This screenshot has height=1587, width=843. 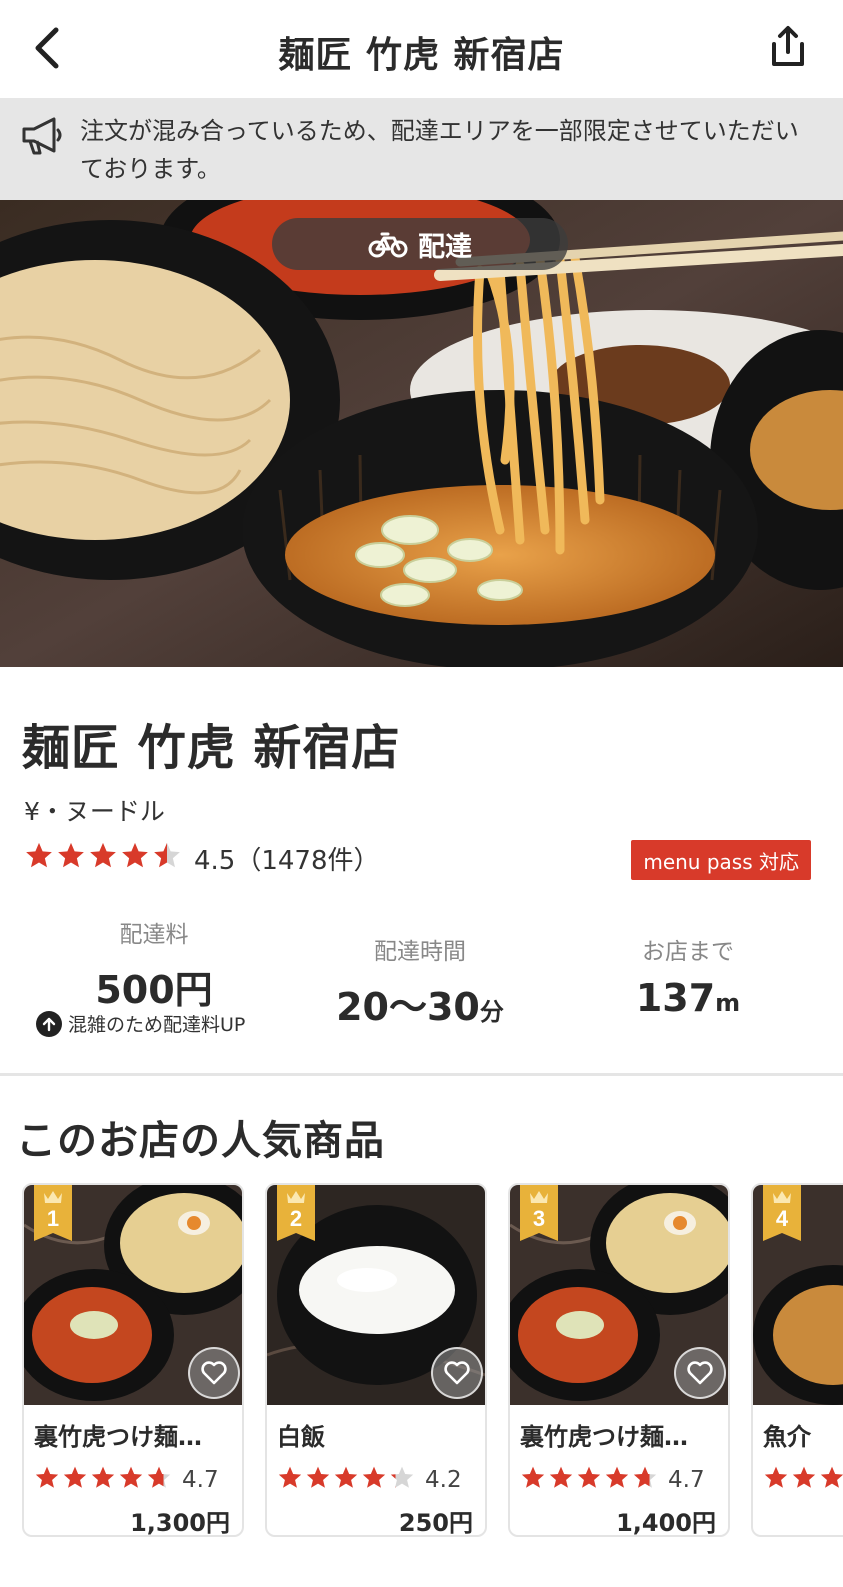 I want to click on item-price: 1,300円, so click(x=180, y=1523).